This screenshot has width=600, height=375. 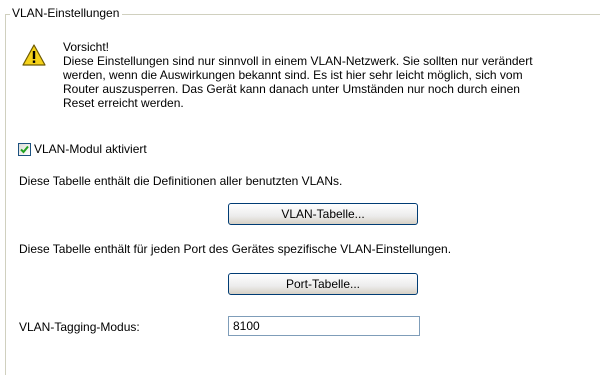 I want to click on vlan-module-toggle: VLAN-Modul aktiviert, so click(x=82, y=149).